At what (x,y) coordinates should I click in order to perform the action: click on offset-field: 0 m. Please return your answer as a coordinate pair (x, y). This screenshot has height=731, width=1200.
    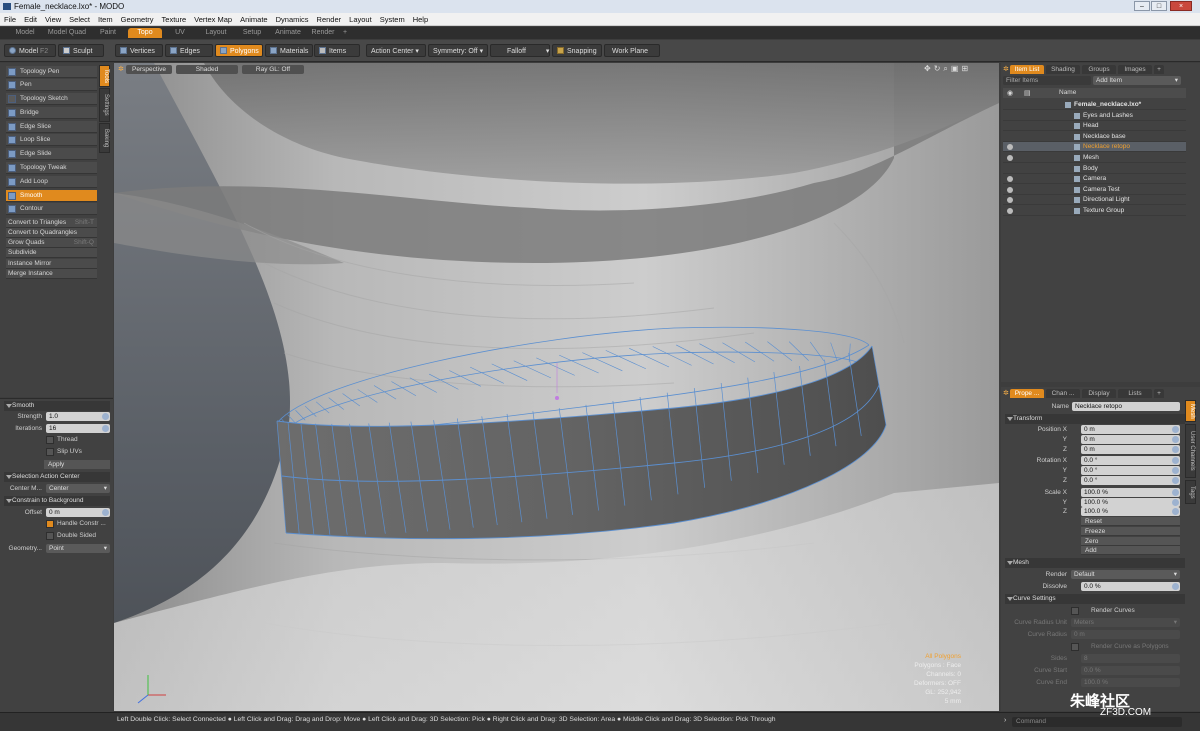
    Looking at the image, I should click on (78, 512).